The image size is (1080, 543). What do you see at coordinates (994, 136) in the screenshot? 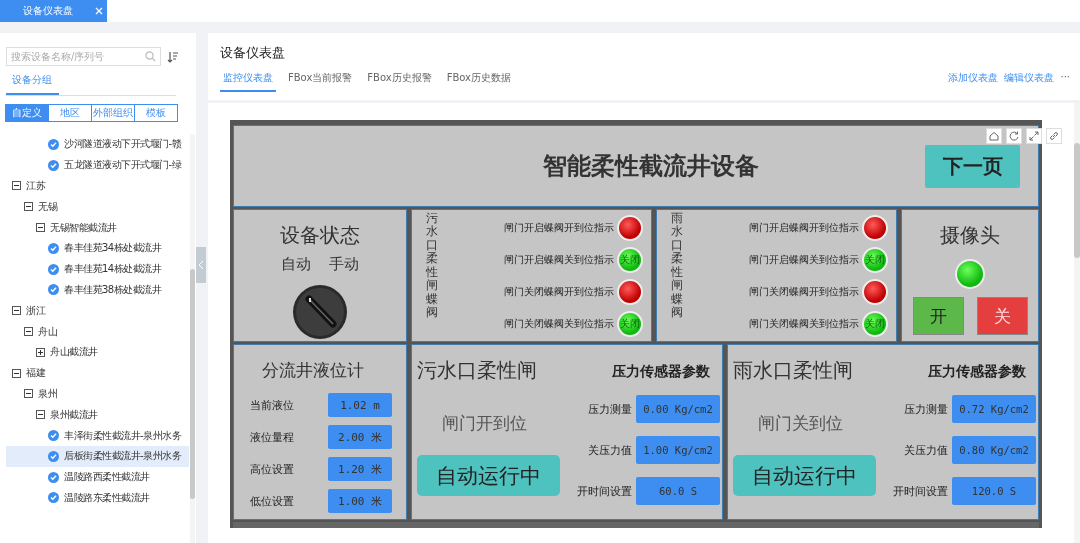
I see `home-icon` at bounding box center [994, 136].